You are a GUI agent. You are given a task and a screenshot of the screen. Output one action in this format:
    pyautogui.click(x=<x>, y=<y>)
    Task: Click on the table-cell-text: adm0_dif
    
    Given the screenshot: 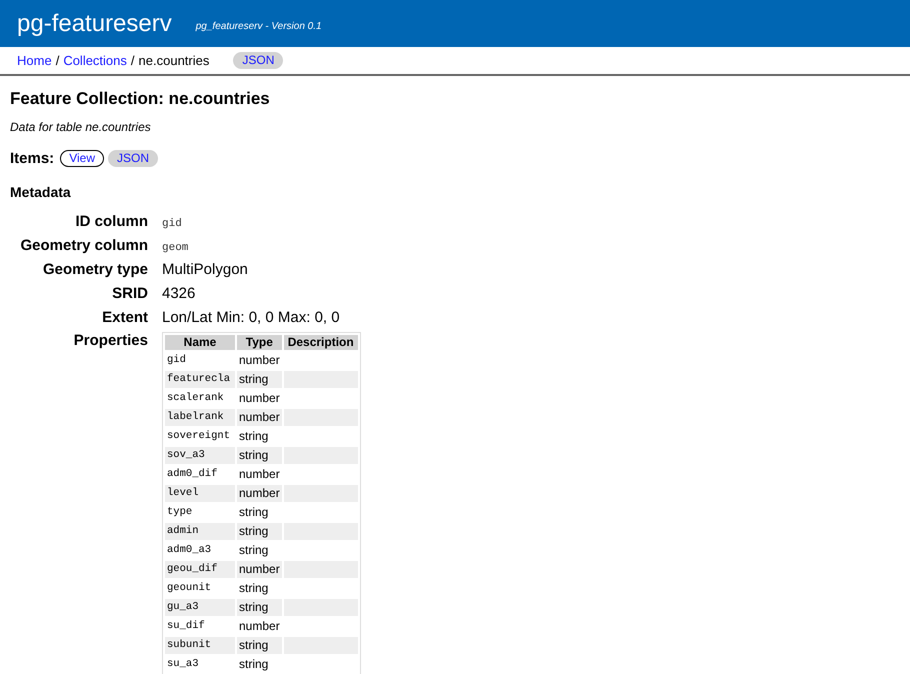 What is the action you would take?
    pyautogui.click(x=192, y=474)
    